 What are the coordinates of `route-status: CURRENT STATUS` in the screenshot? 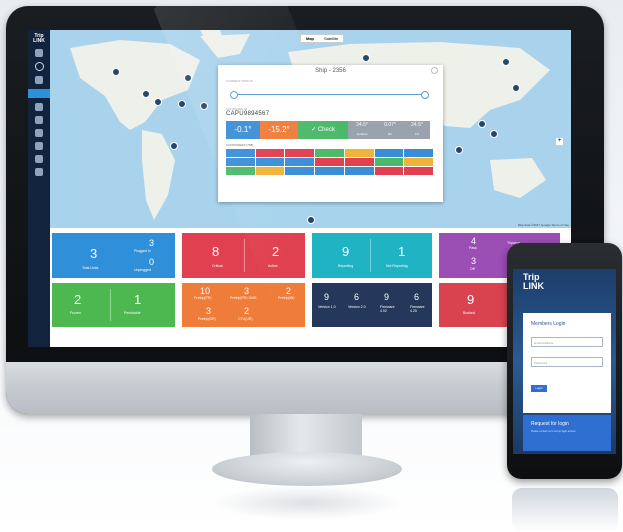 It's located at (329, 91).